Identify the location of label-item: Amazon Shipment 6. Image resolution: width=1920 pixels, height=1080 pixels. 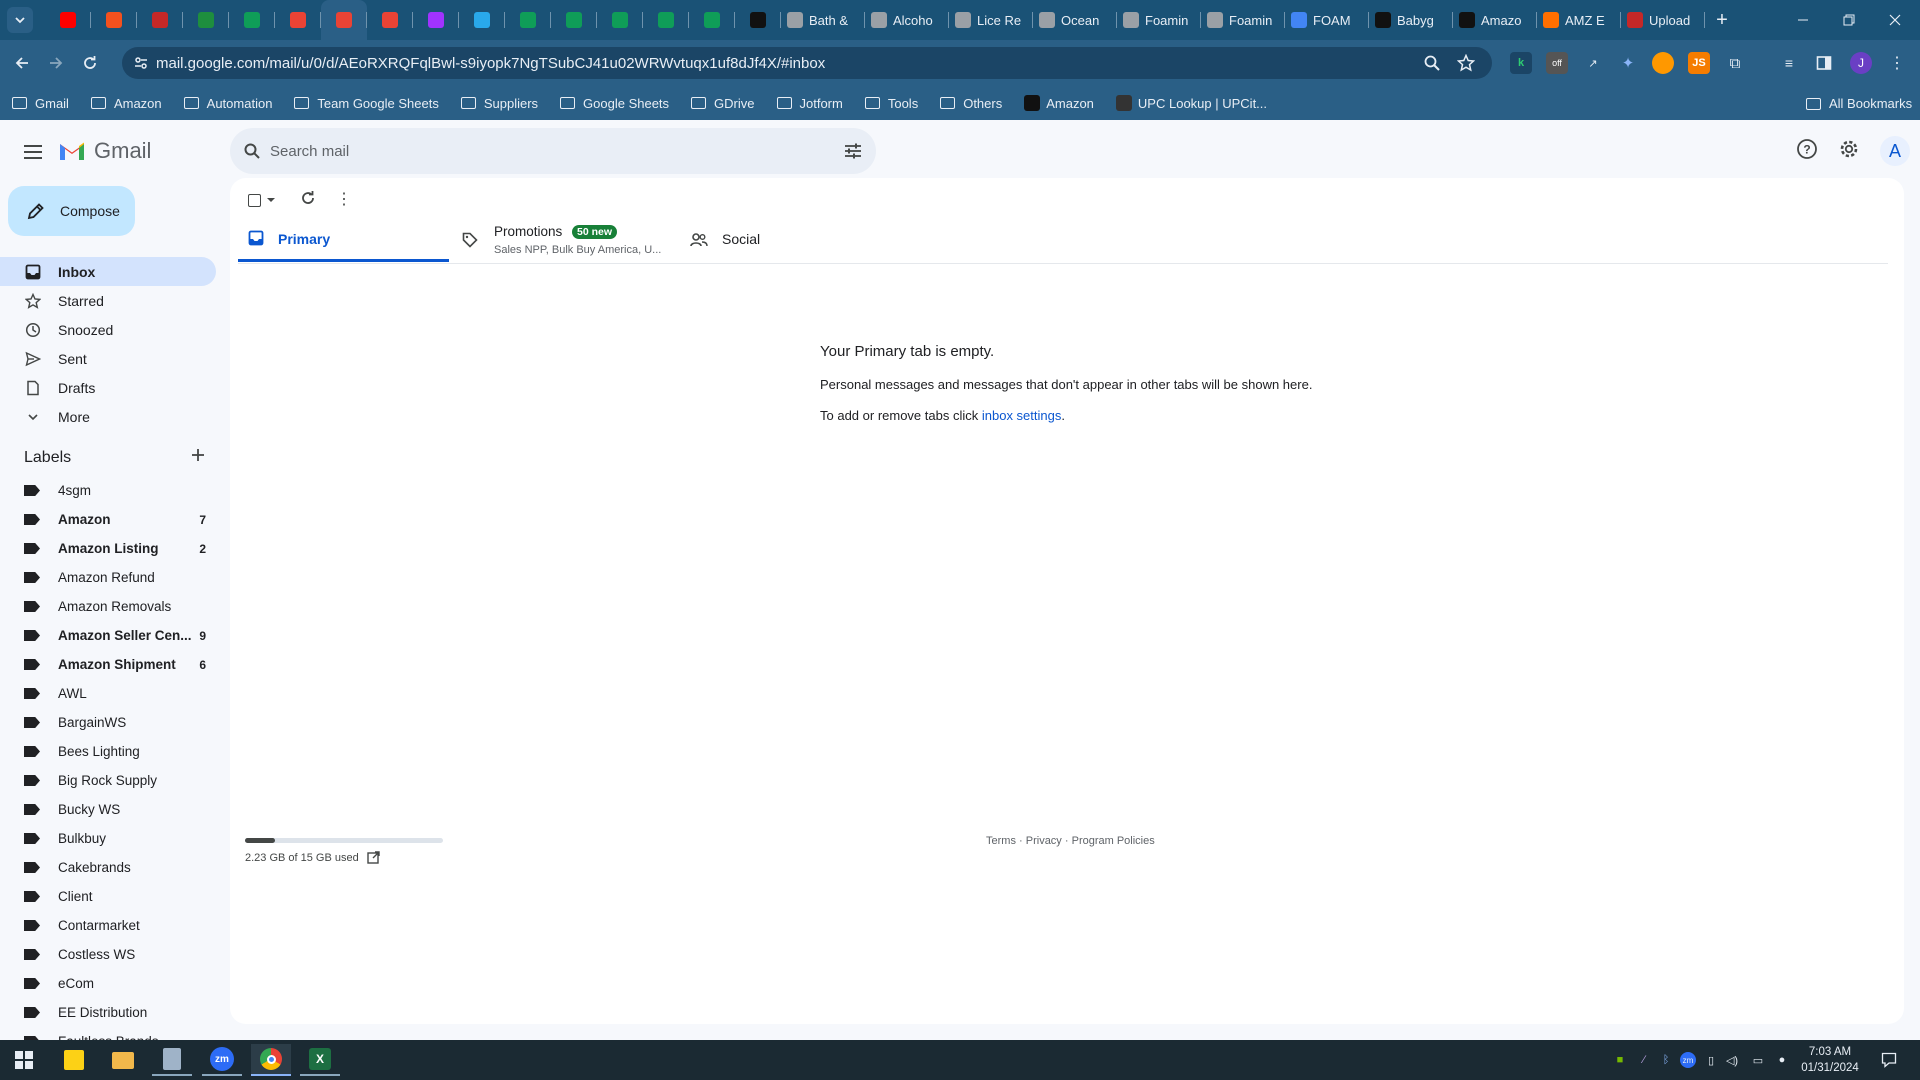
(108, 664).